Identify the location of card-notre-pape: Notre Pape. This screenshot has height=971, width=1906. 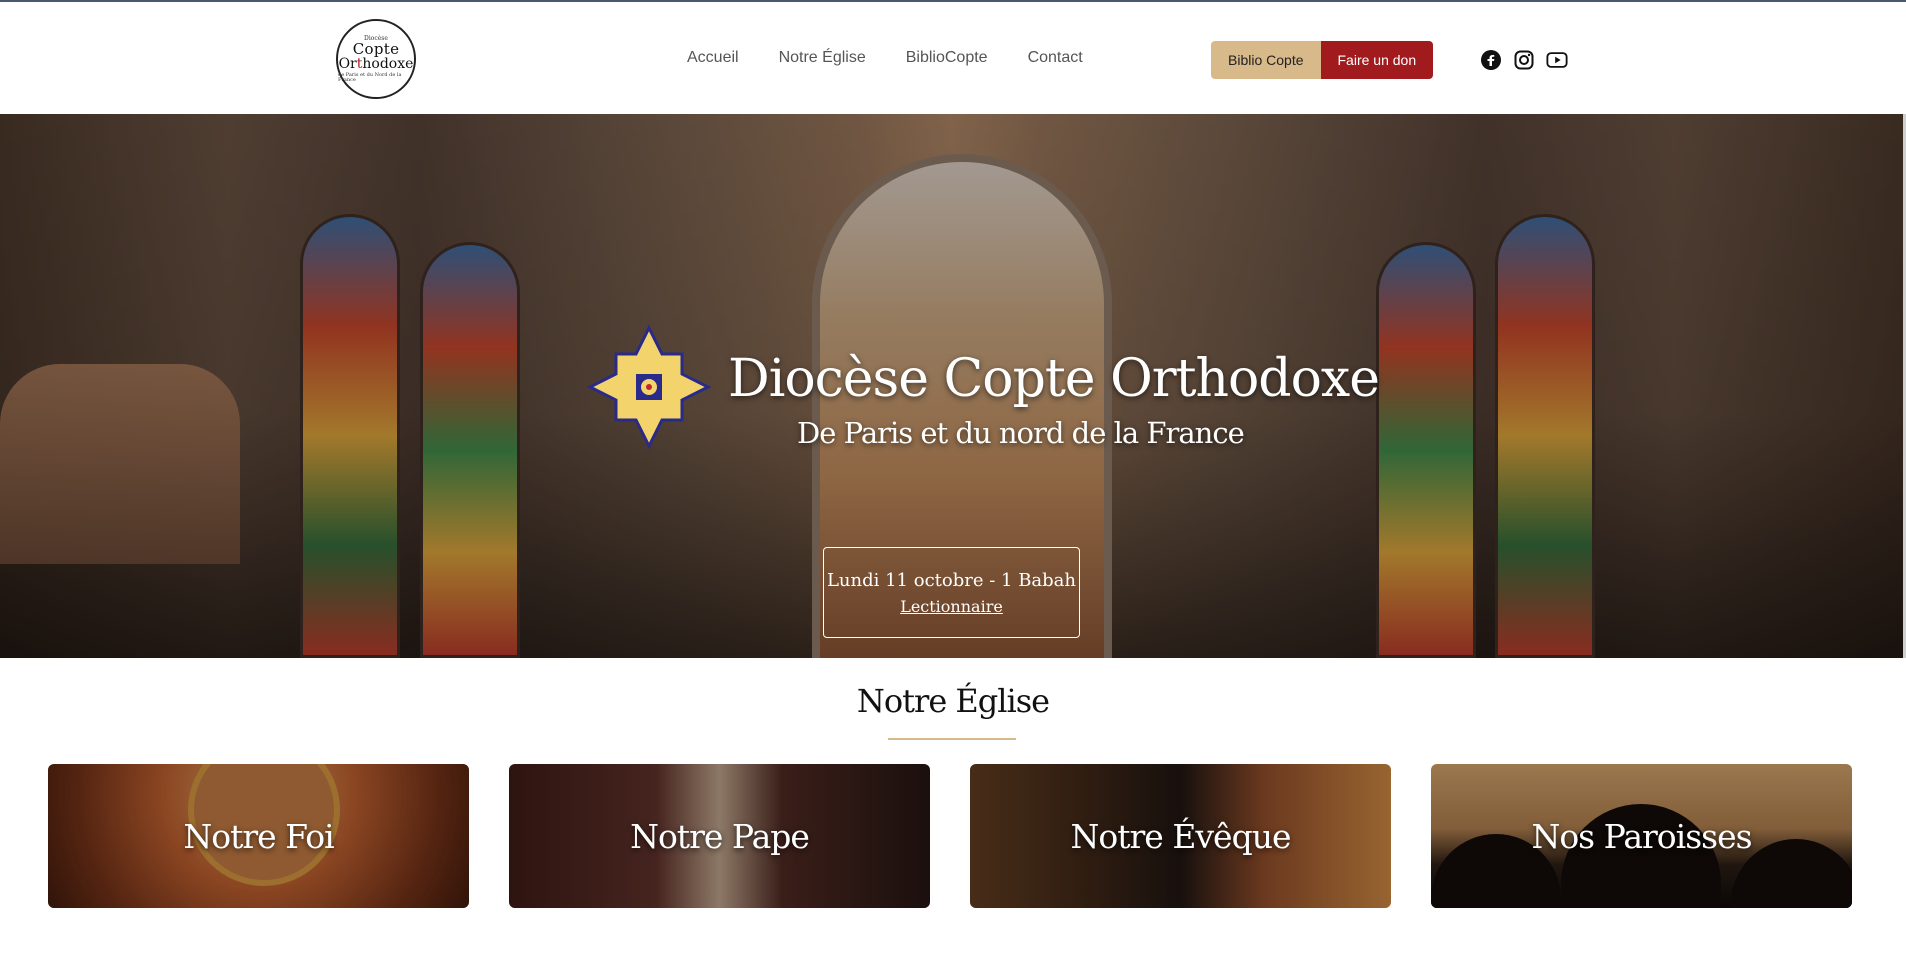
(719, 836).